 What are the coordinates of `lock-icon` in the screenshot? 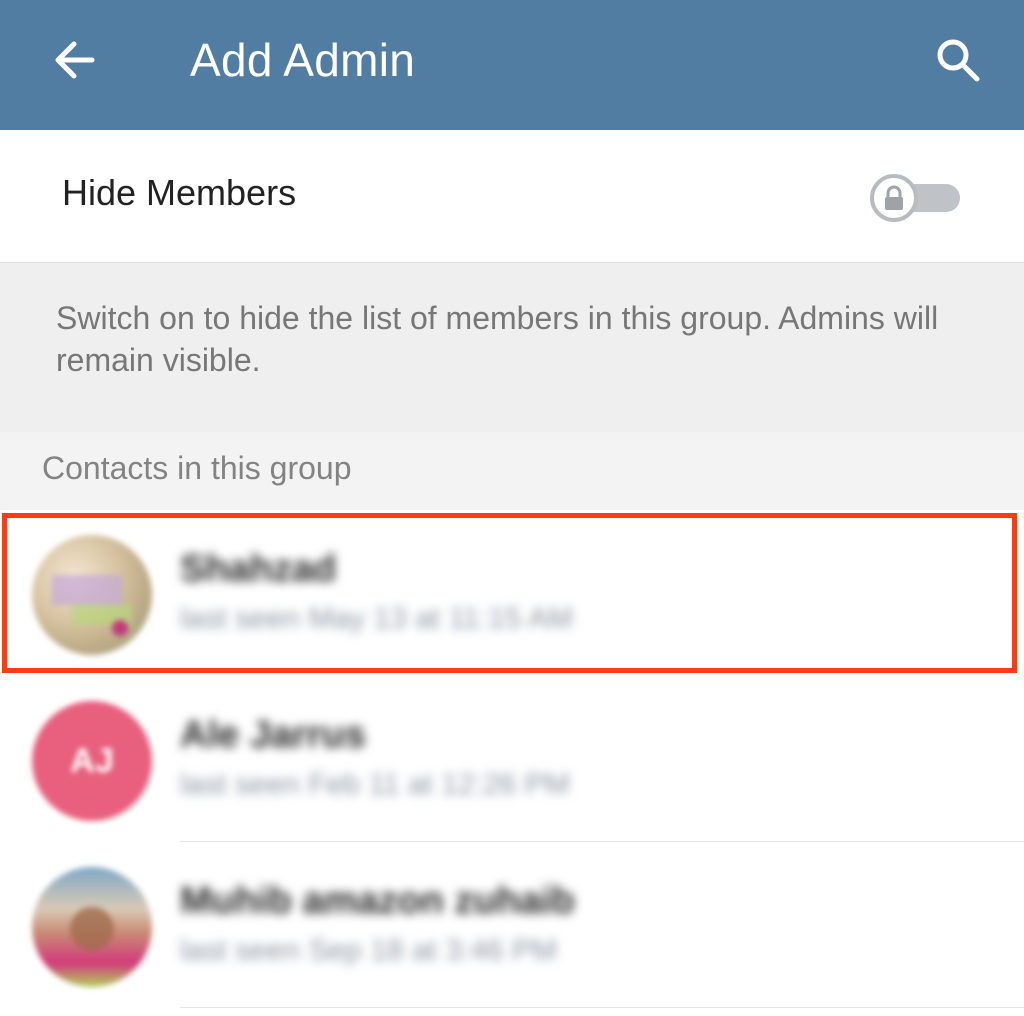 It's located at (894, 197).